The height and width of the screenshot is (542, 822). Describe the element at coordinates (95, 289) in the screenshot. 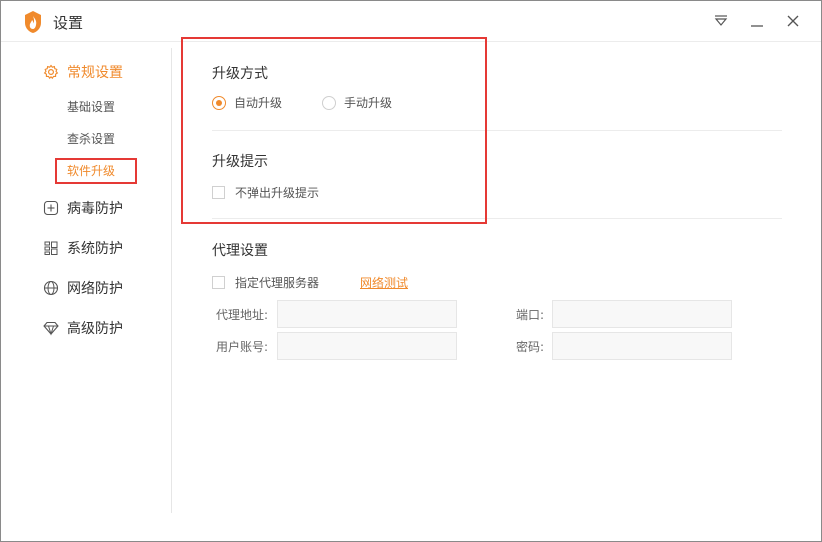

I see `nav-network-protection-label: 网络防护` at that location.